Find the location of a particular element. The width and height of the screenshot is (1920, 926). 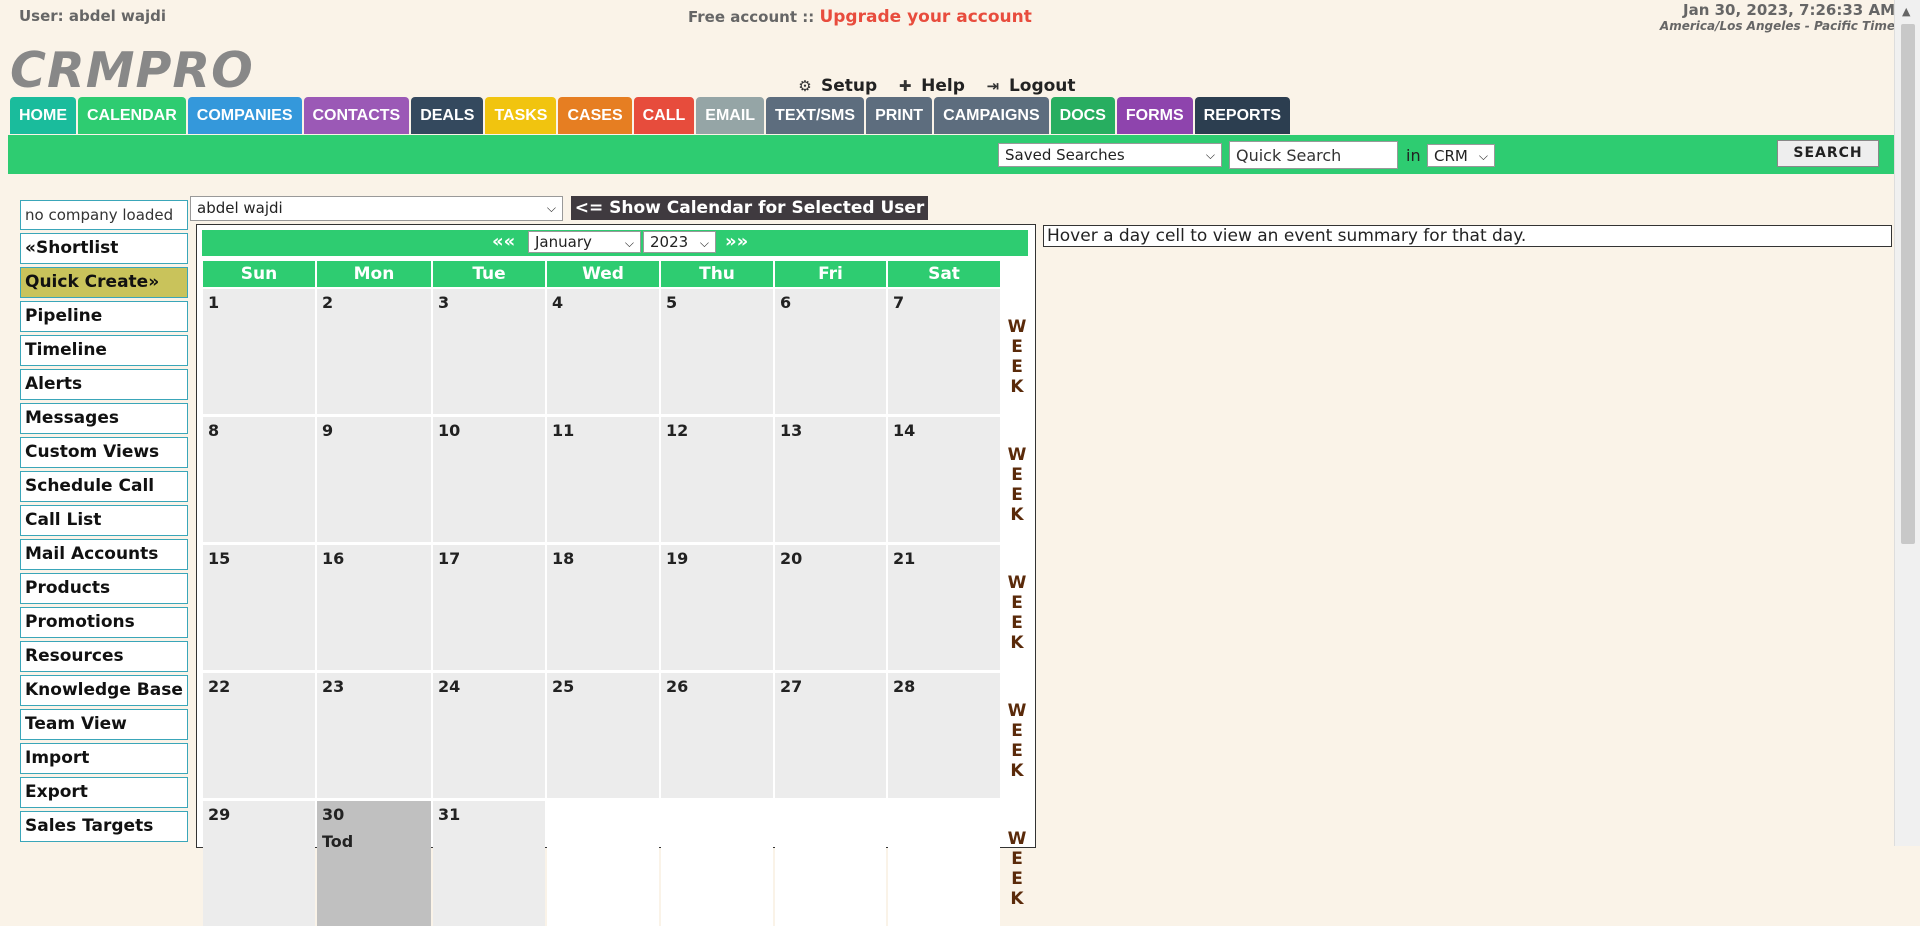

sidebar-item-mail-accounts: Mail Accounts is located at coordinates (104, 554).